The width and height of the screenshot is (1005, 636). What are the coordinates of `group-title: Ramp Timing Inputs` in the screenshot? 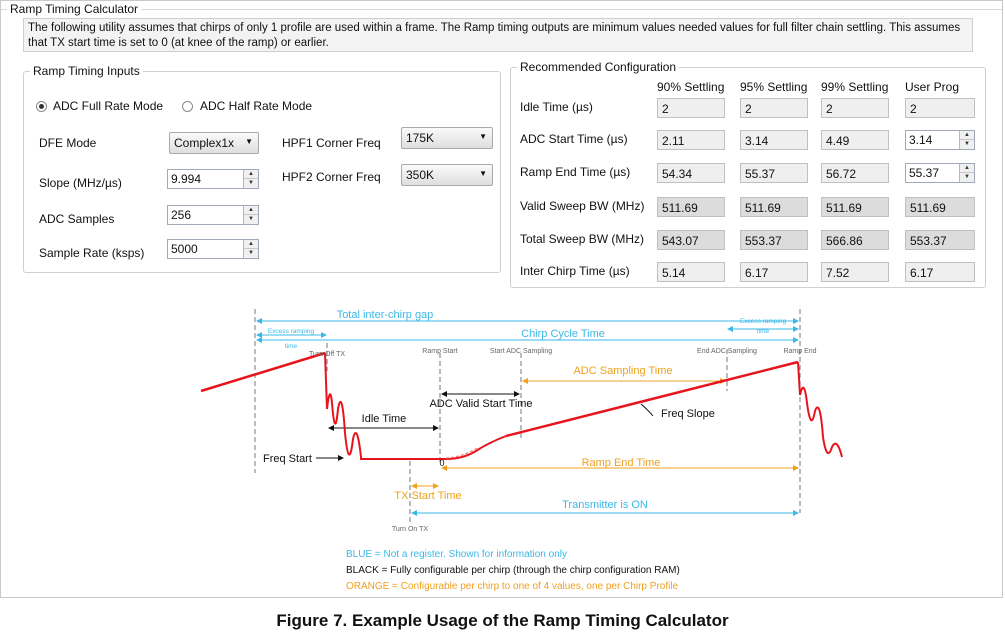 It's located at (86, 71).